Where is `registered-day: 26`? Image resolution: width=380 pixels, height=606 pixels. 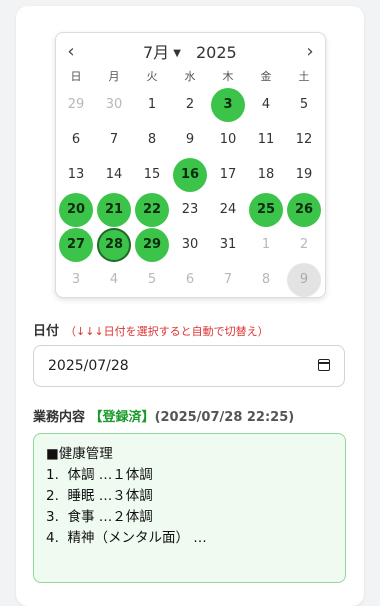 registered-day: 26 is located at coordinates (304, 210).